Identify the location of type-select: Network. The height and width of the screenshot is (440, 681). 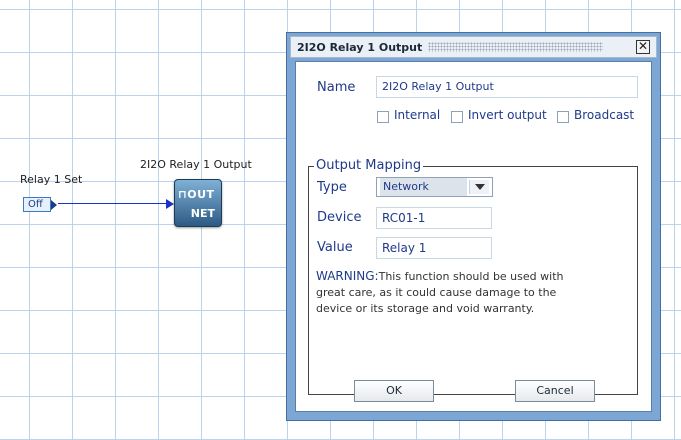
(434, 187).